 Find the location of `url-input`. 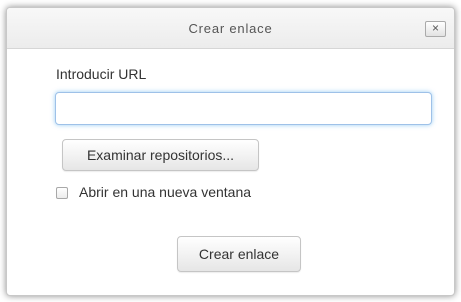

url-input is located at coordinates (243, 108).